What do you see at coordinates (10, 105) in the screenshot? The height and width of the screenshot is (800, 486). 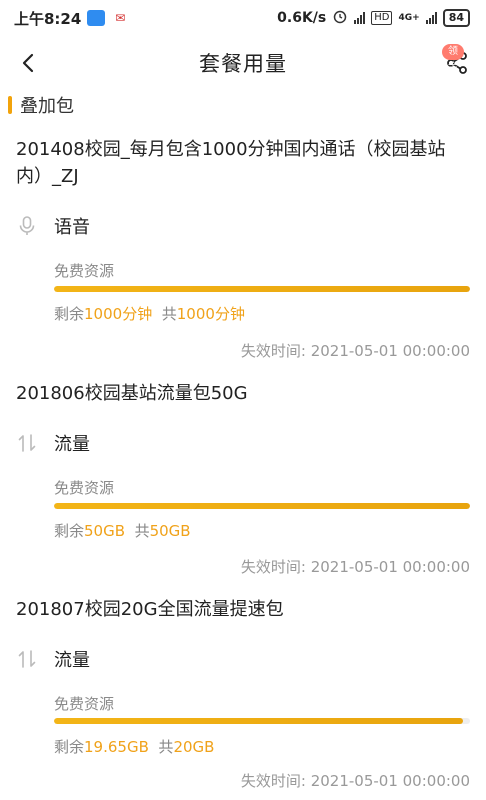 I see `section-accent-bar` at bounding box center [10, 105].